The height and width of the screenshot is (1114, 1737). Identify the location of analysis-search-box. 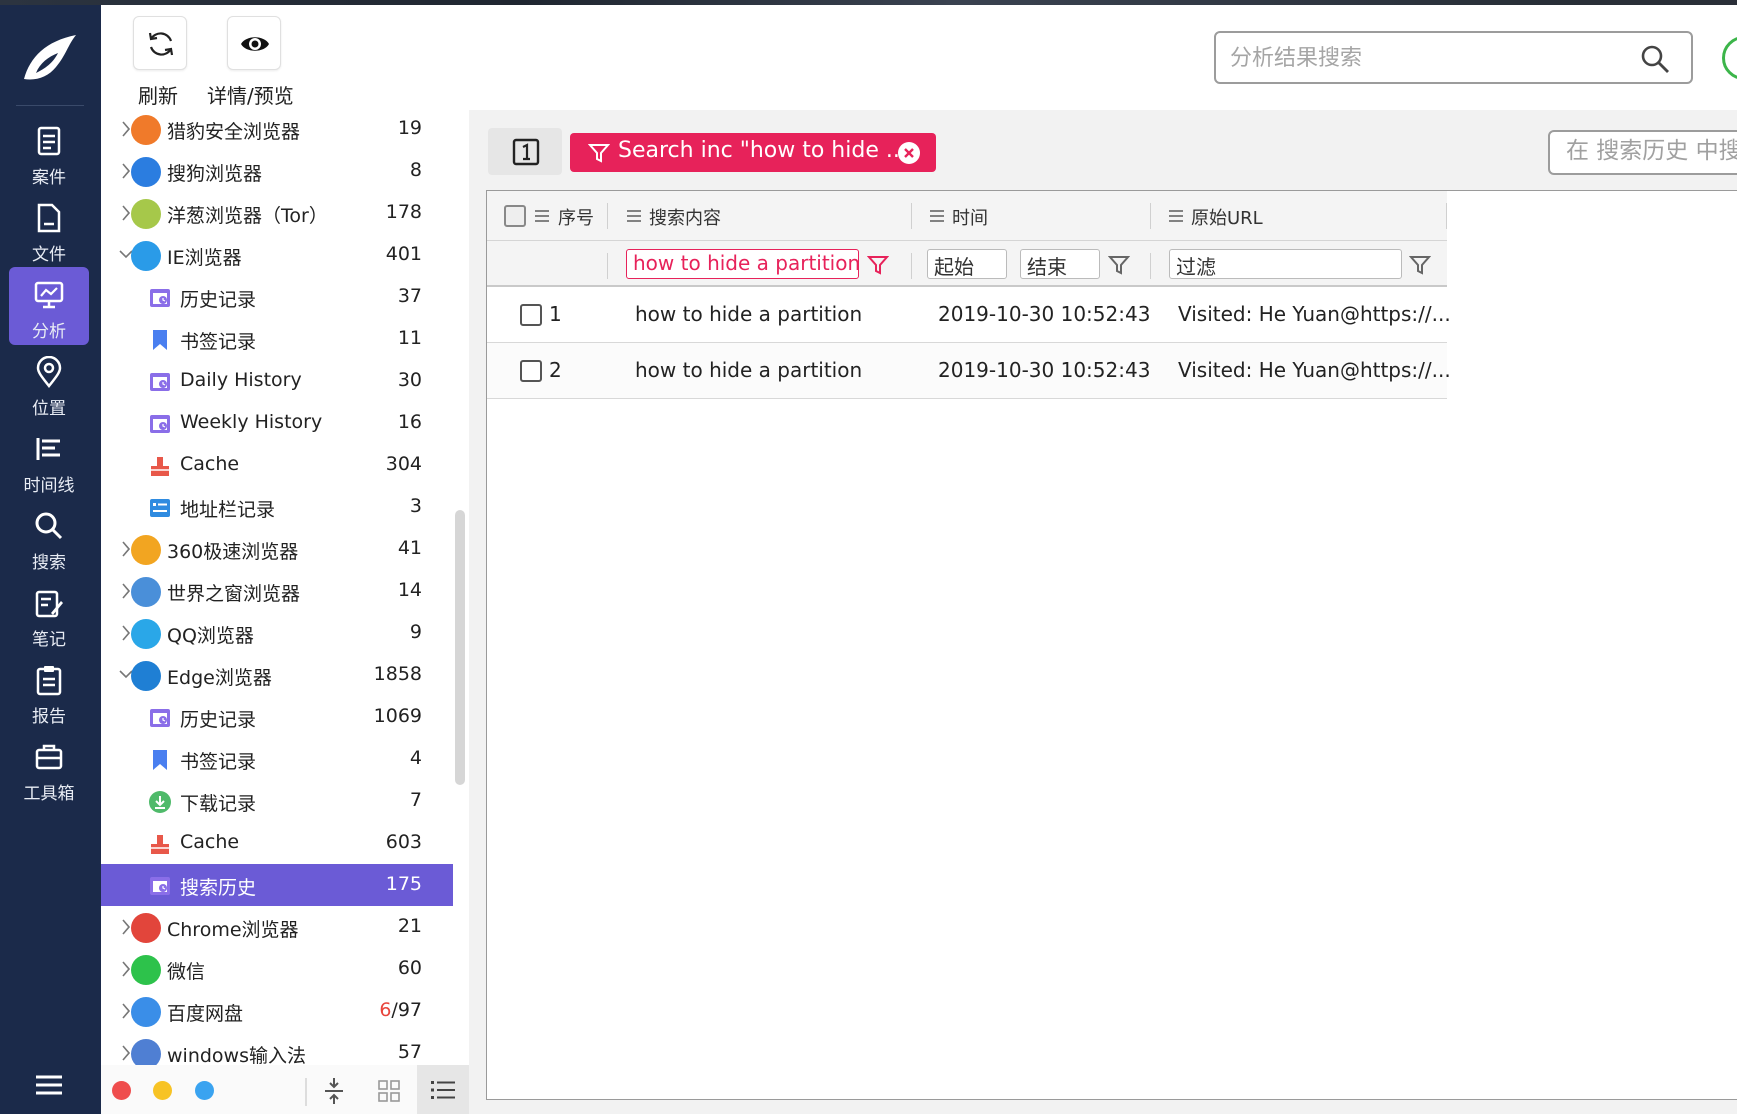
(1453, 57).